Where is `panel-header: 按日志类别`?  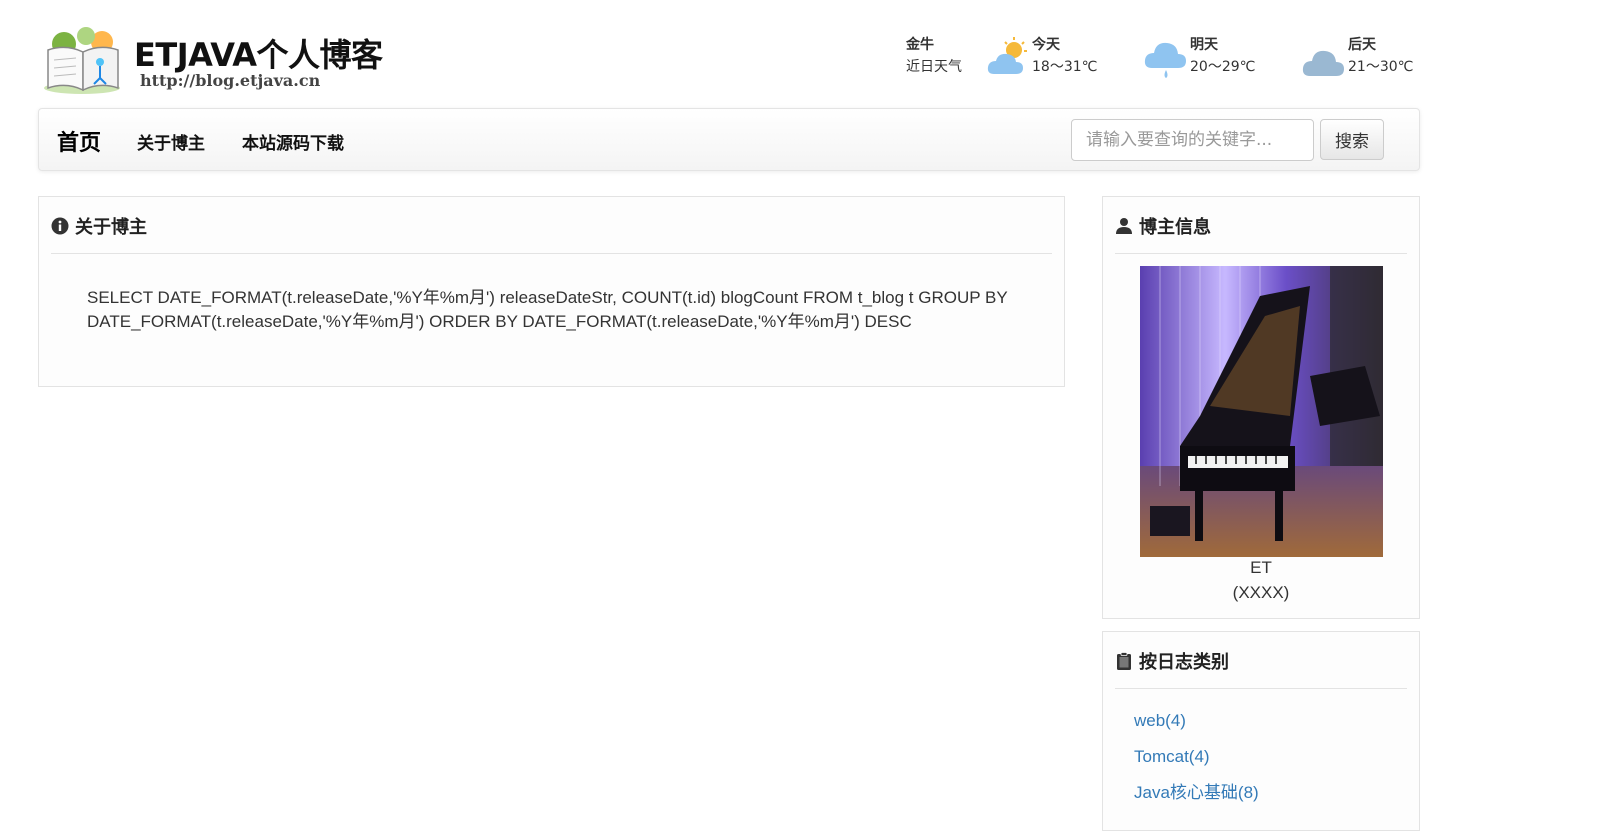 panel-header: 按日志类别 is located at coordinates (1261, 660).